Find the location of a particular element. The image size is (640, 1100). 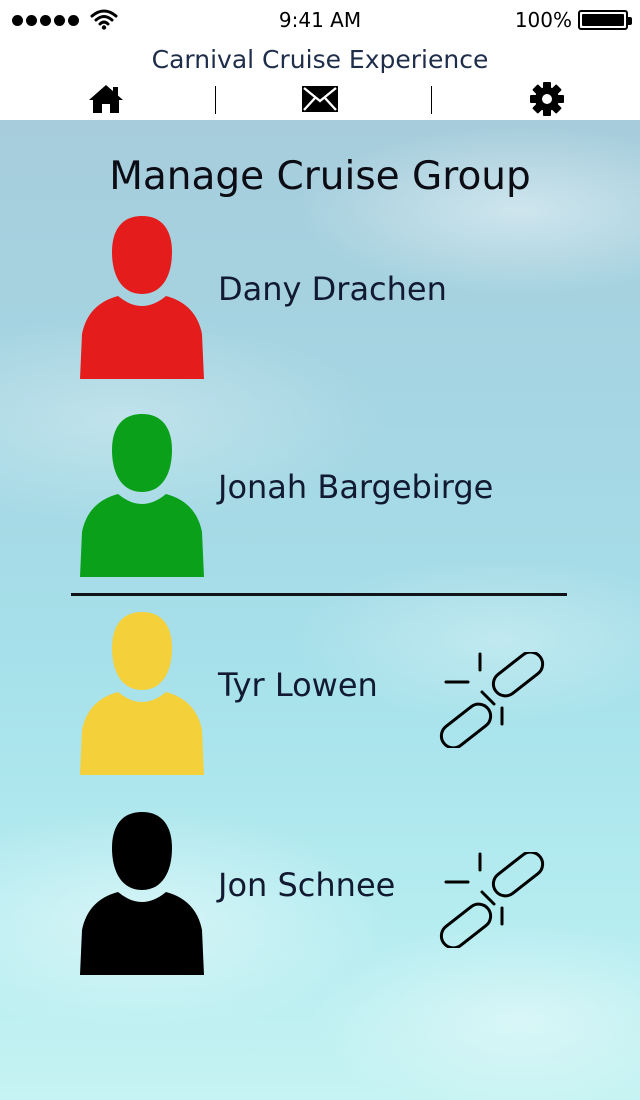

mail-icon is located at coordinates (320, 99).